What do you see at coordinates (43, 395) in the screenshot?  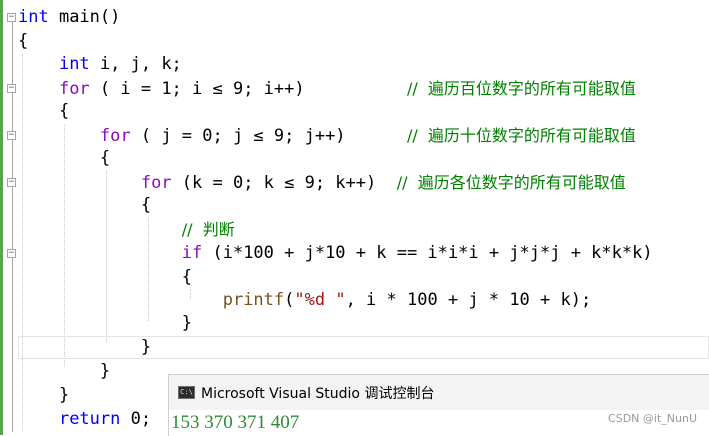 I see `code-line-17: }` at bounding box center [43, 395].